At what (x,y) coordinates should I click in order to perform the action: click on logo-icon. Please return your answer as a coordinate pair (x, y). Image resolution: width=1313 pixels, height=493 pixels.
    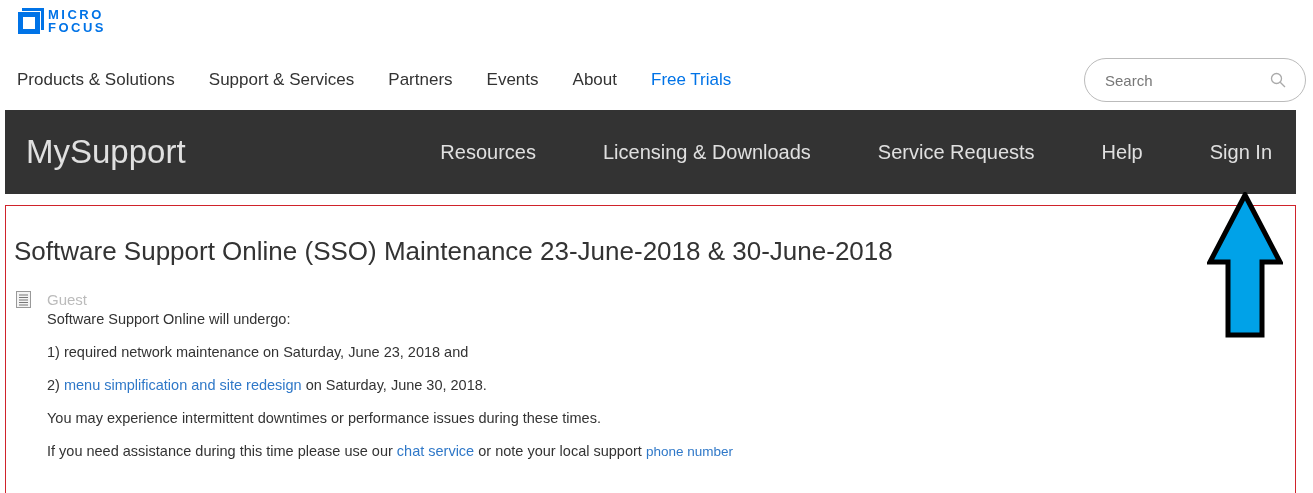
    Looking at the image, I should click on (31, 21).